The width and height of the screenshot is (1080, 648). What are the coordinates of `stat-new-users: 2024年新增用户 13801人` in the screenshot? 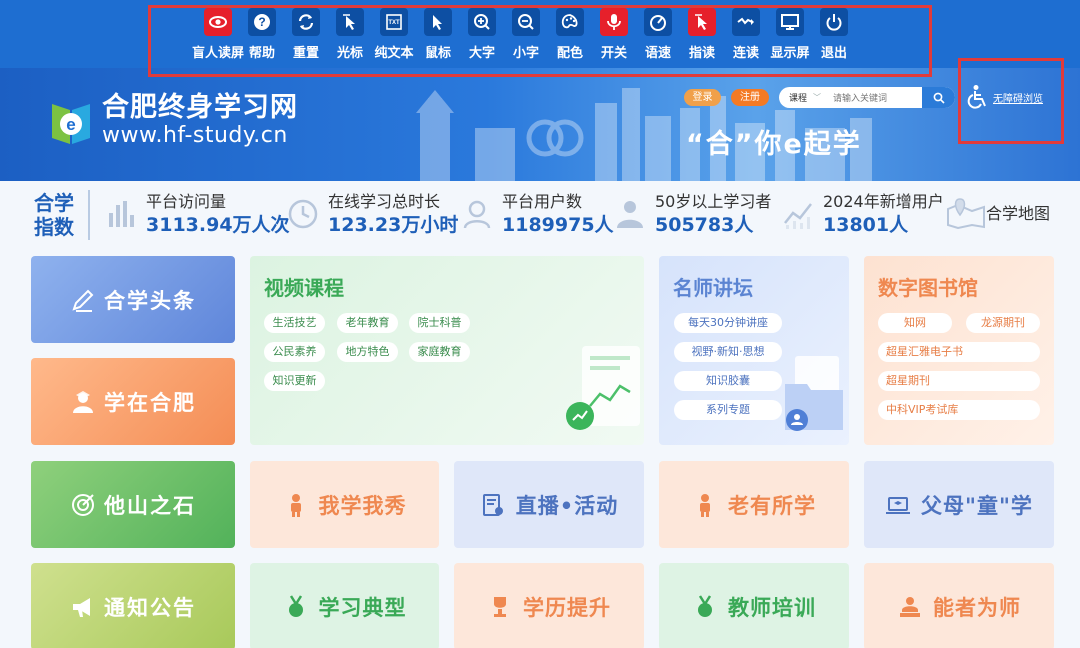 It's located at (862, 214).